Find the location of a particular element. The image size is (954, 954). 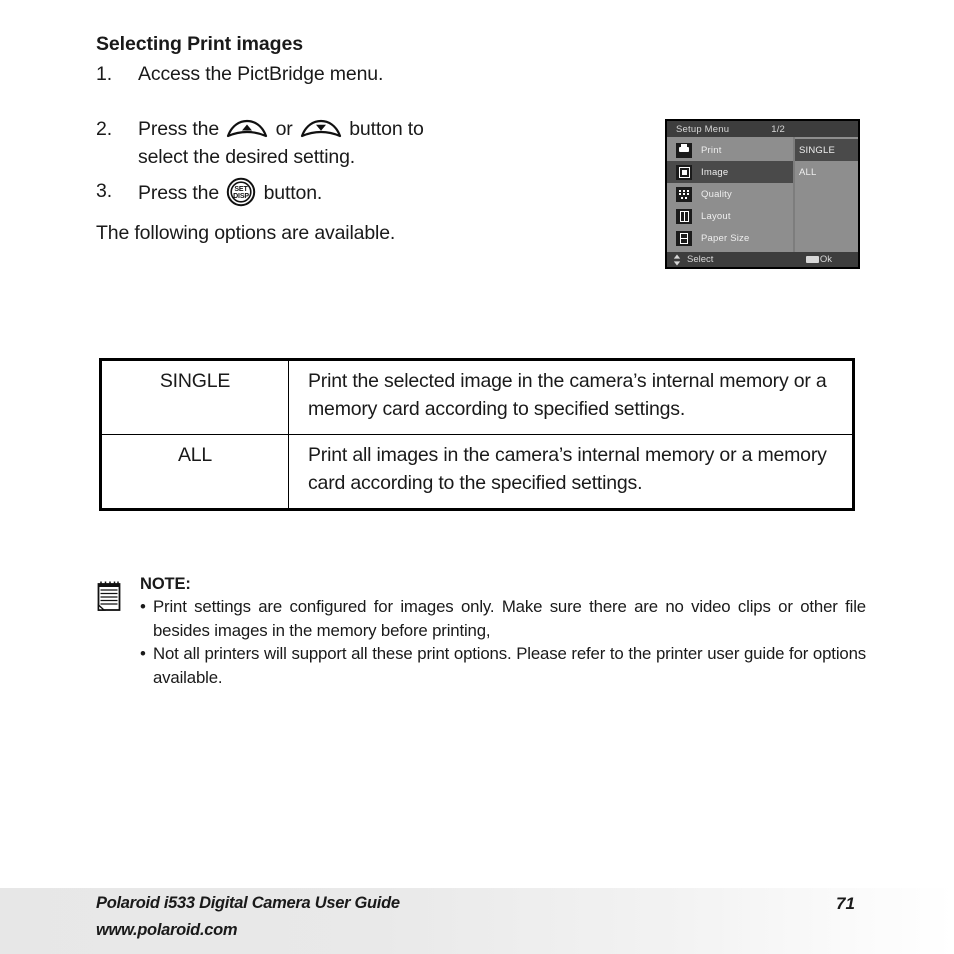

step-item-3: 3. Press the SET DISP button. is located at coordinates (376, 192).